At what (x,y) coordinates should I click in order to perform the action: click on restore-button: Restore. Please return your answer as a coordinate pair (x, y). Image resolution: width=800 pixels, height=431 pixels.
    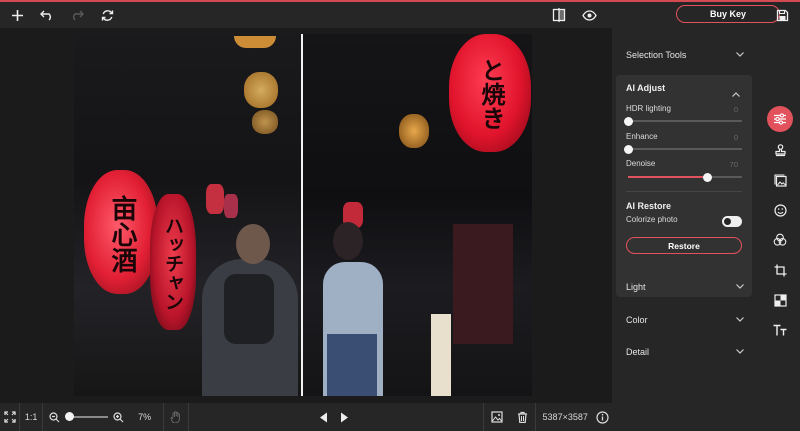
    Looking at the image, I should click on (684, 245).